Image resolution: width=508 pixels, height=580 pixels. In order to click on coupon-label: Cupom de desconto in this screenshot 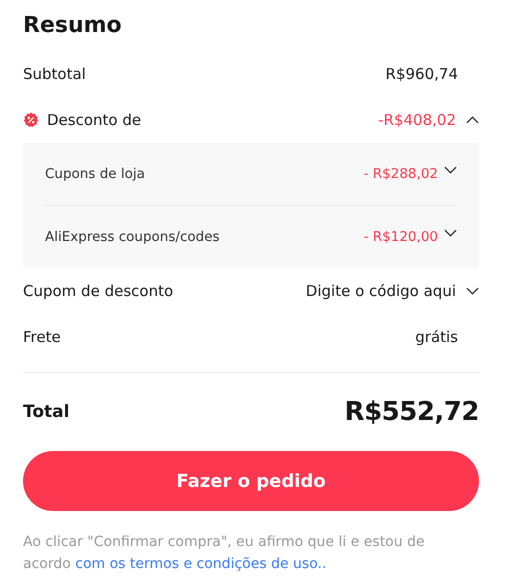, I will do `click(98, 291)`.